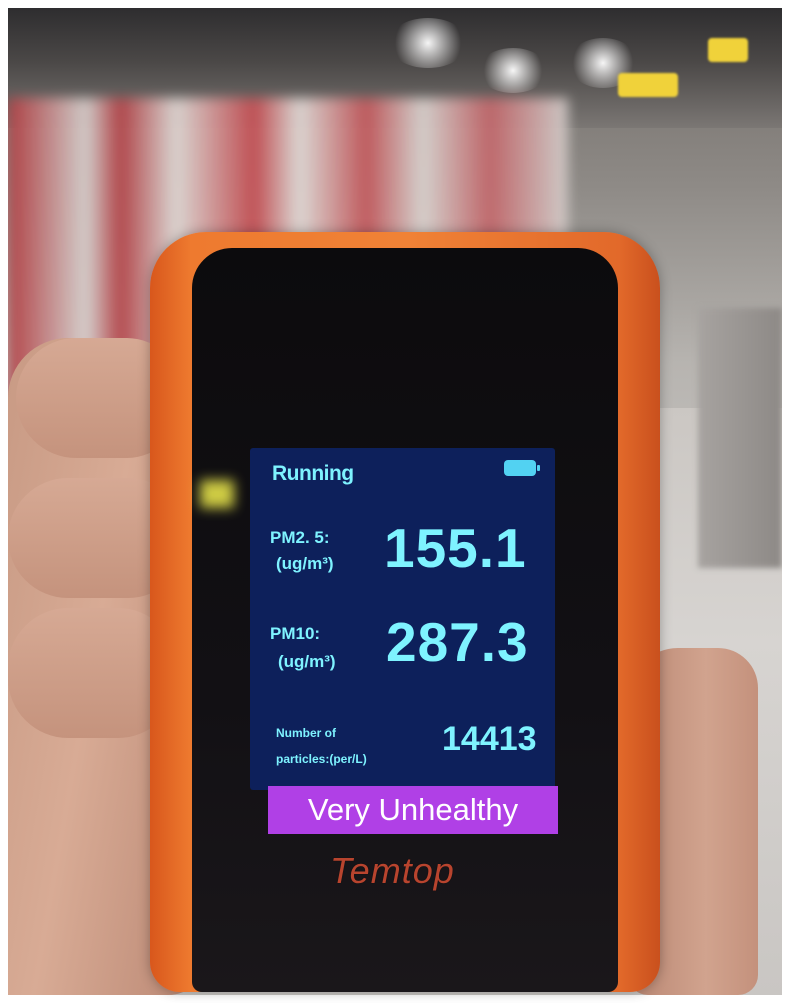  What do you see at coordinates (489, 739) in the screenshot?
I see `particles-value: 14413` at bounding box center [489, 739].